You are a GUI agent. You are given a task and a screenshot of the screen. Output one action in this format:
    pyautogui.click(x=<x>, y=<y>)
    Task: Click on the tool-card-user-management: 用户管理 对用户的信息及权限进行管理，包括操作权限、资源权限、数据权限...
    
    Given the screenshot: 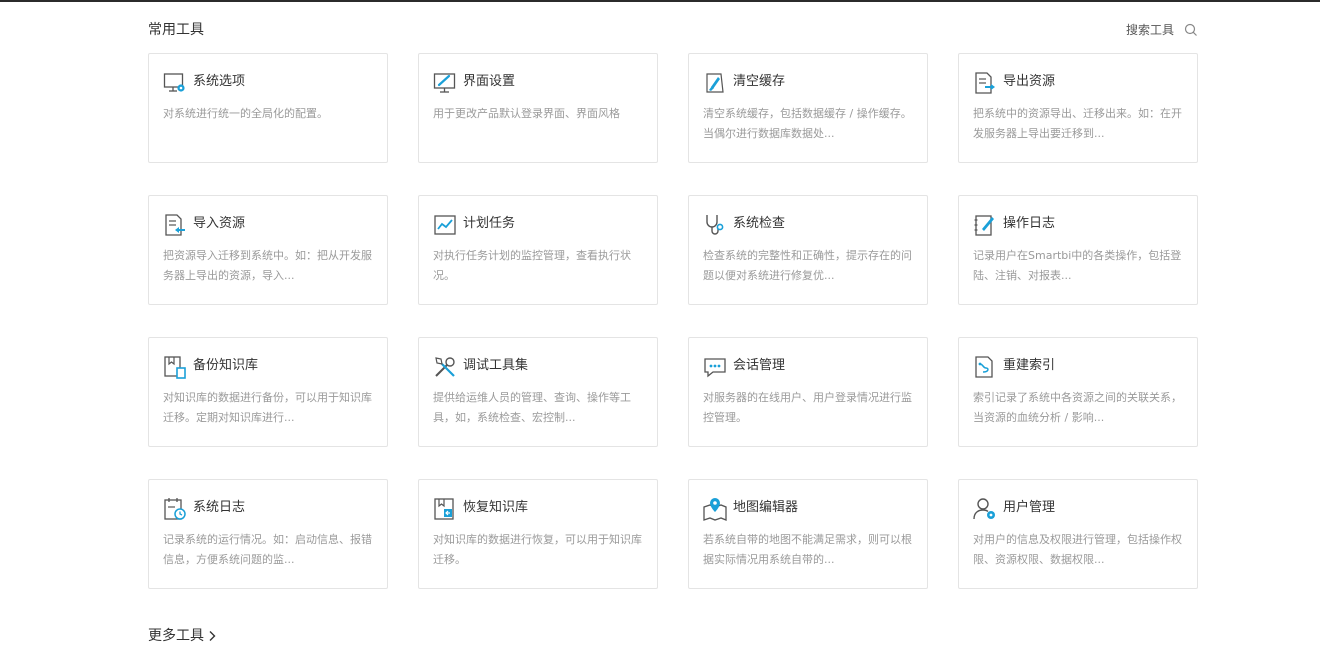 What is the action you would take?
    pyautogui.click(x=1078, y=534)
    